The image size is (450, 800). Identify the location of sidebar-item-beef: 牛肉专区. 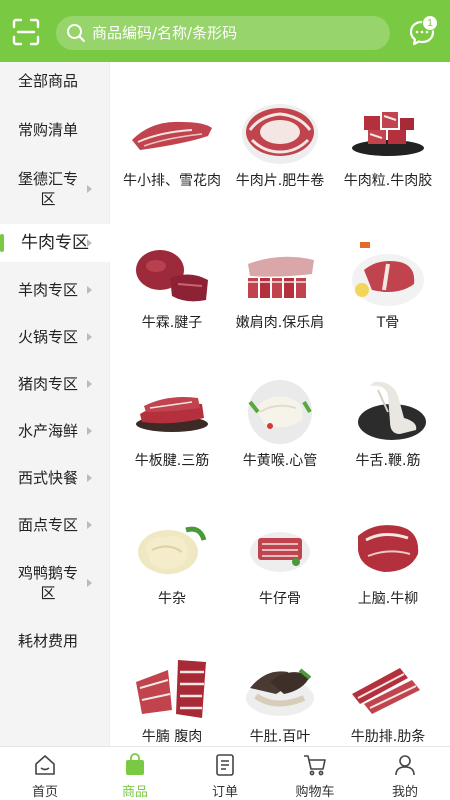
(55, 243).